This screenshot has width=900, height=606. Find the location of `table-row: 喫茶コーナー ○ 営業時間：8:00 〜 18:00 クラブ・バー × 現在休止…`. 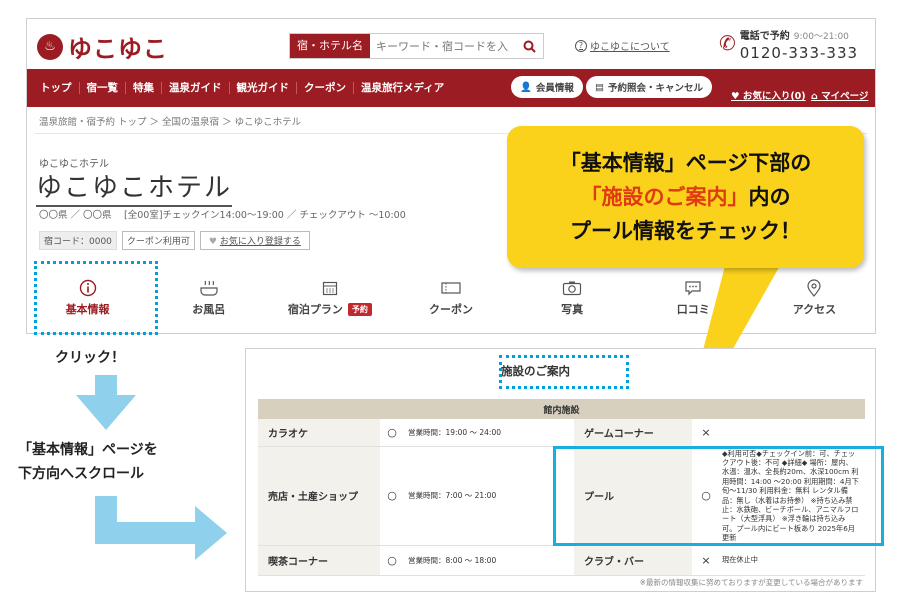

table-row: 喫茶コーナー ○ 営業時間：8:00 〜 18:00 クラブ・バー × 現在休止… is located at coordinates (561, 560).